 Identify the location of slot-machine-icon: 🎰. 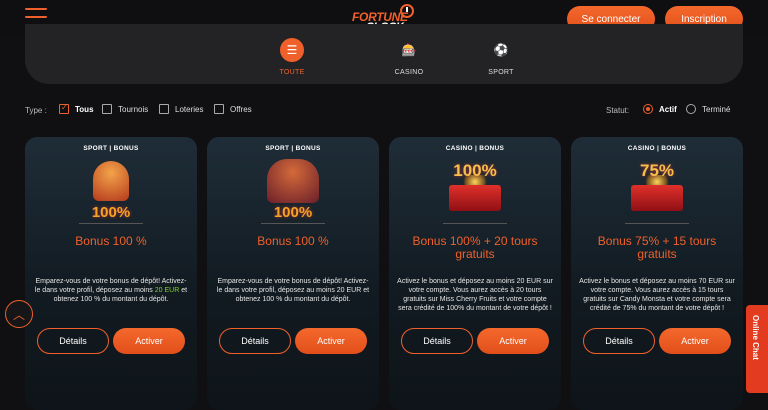
(409, 50).